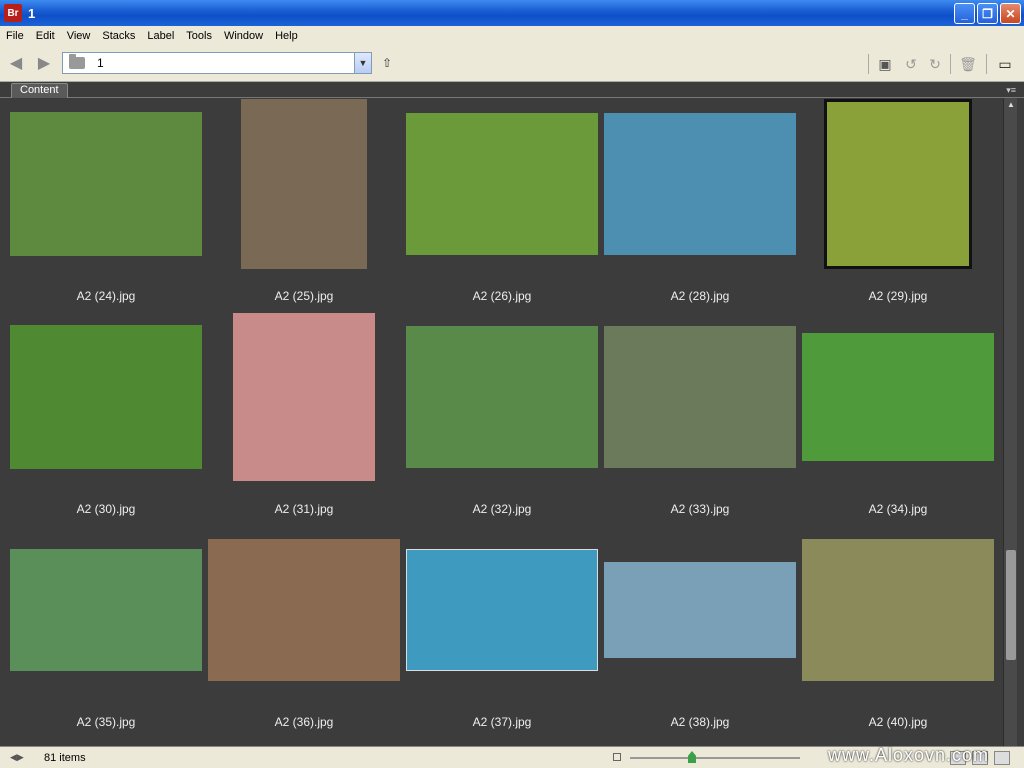 The width and height of the screenshot is (1024, 768). Describe the element at coordinates (911, 64) in the screenshot. I see `rotate-left-icon: ↺` at that location.